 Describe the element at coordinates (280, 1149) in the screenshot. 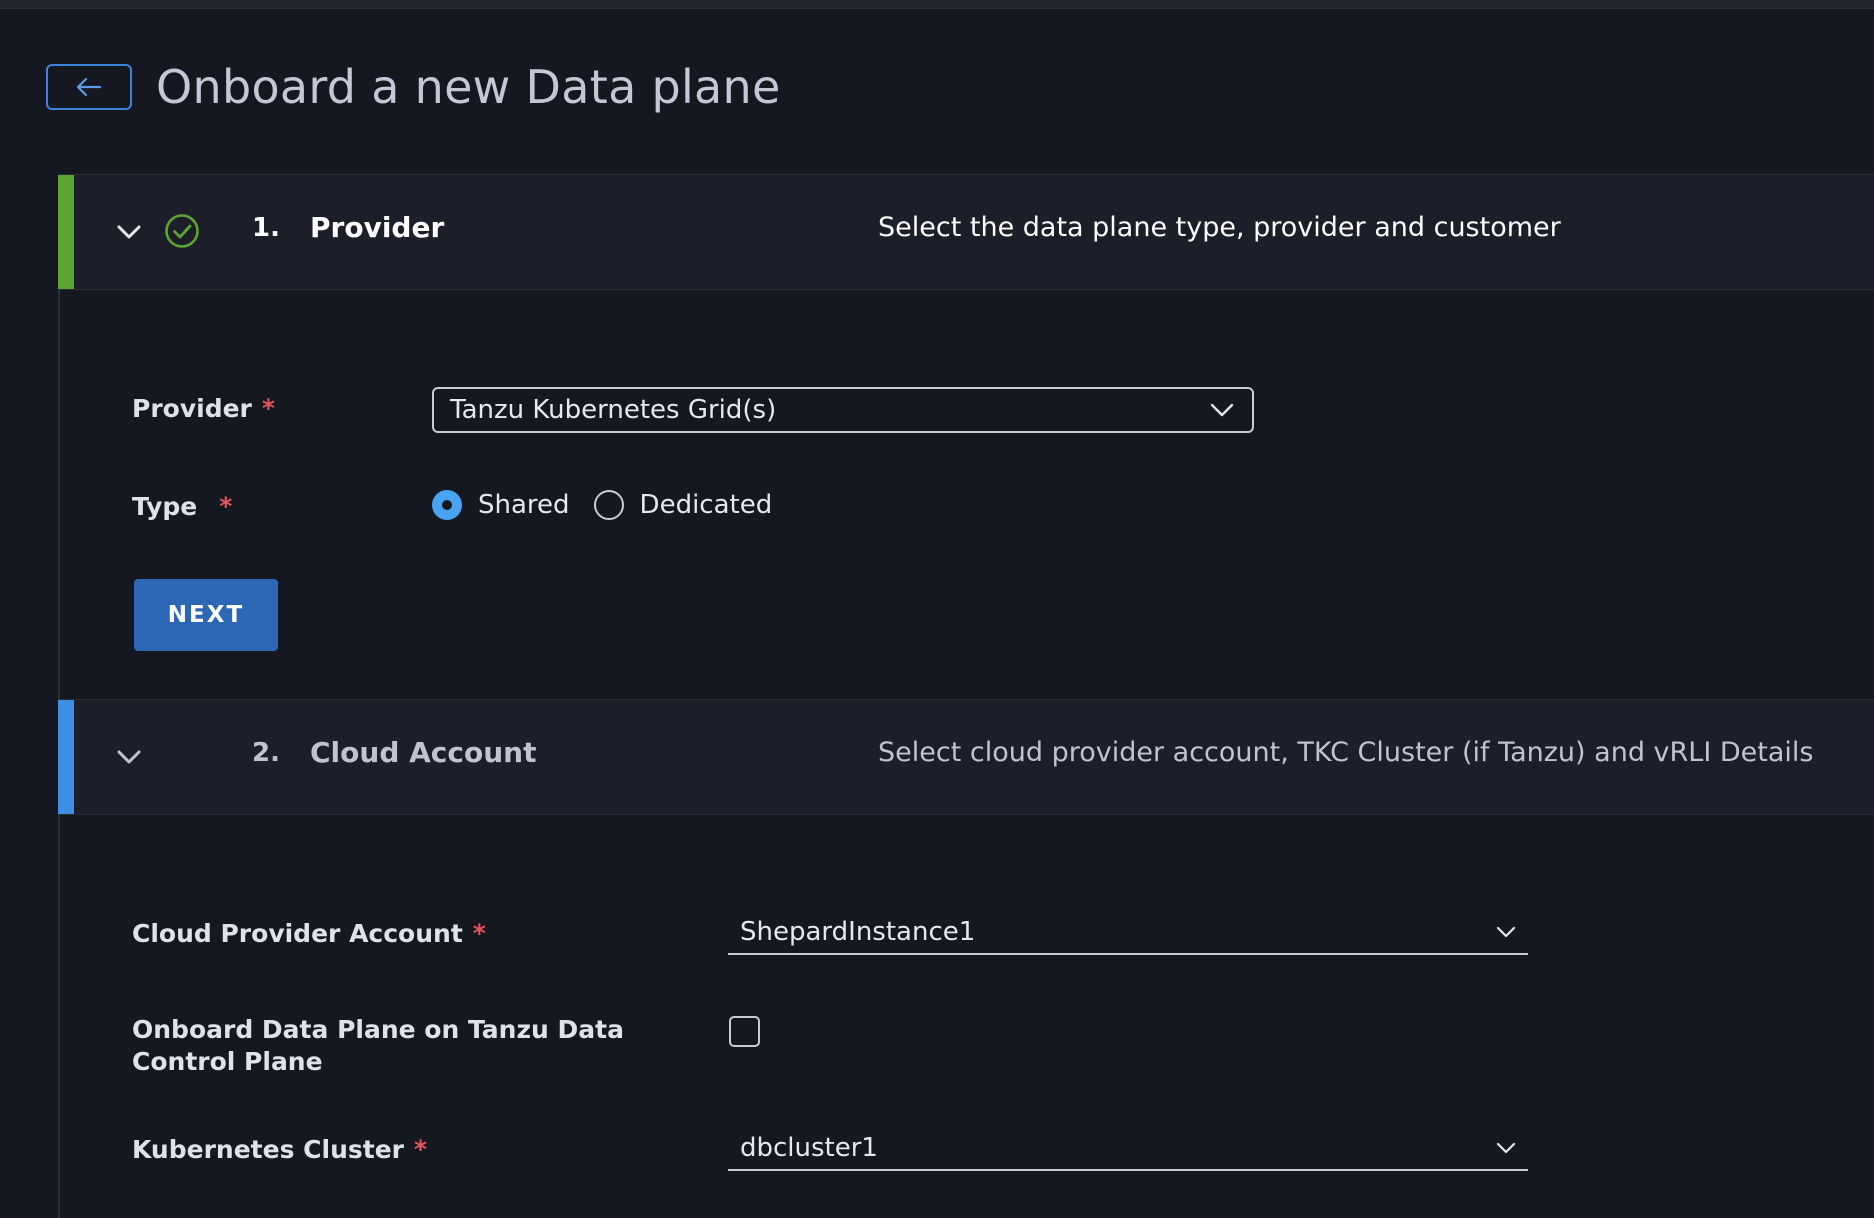

I see `kubernetes-cluster-label: Kubernetes Cluster *` at that location.